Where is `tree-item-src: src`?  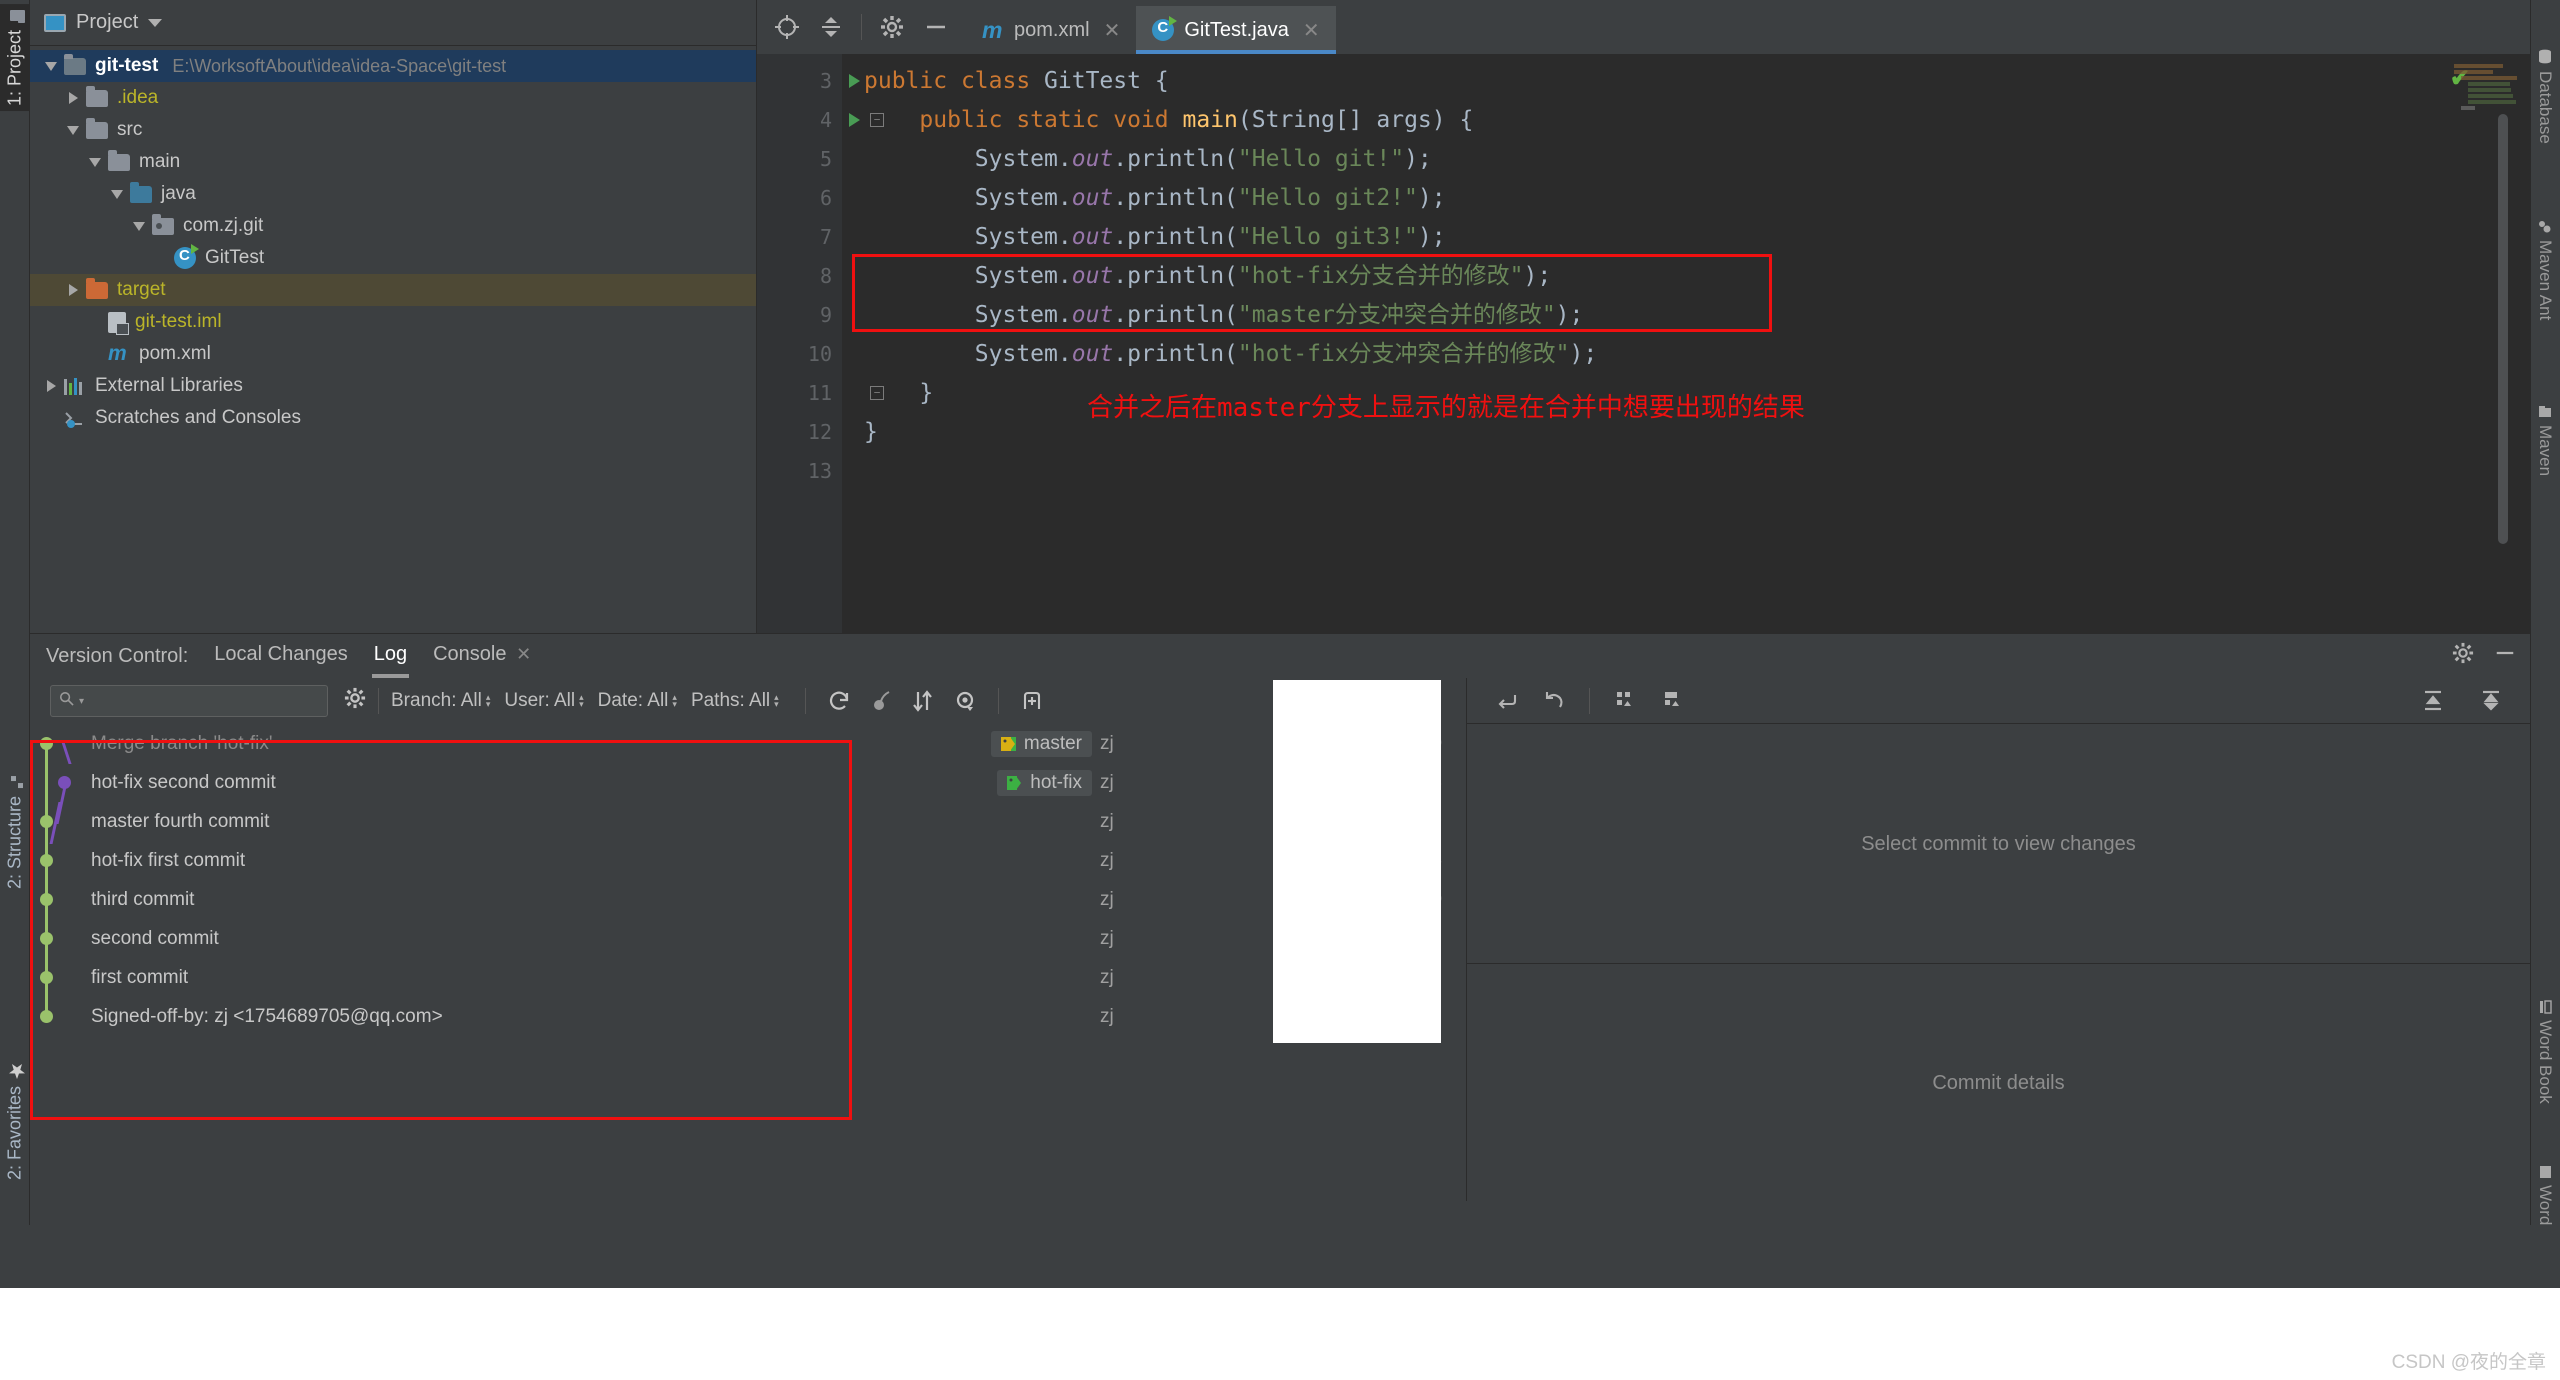
tree-item-src: src is located at coordinates (393, 130).